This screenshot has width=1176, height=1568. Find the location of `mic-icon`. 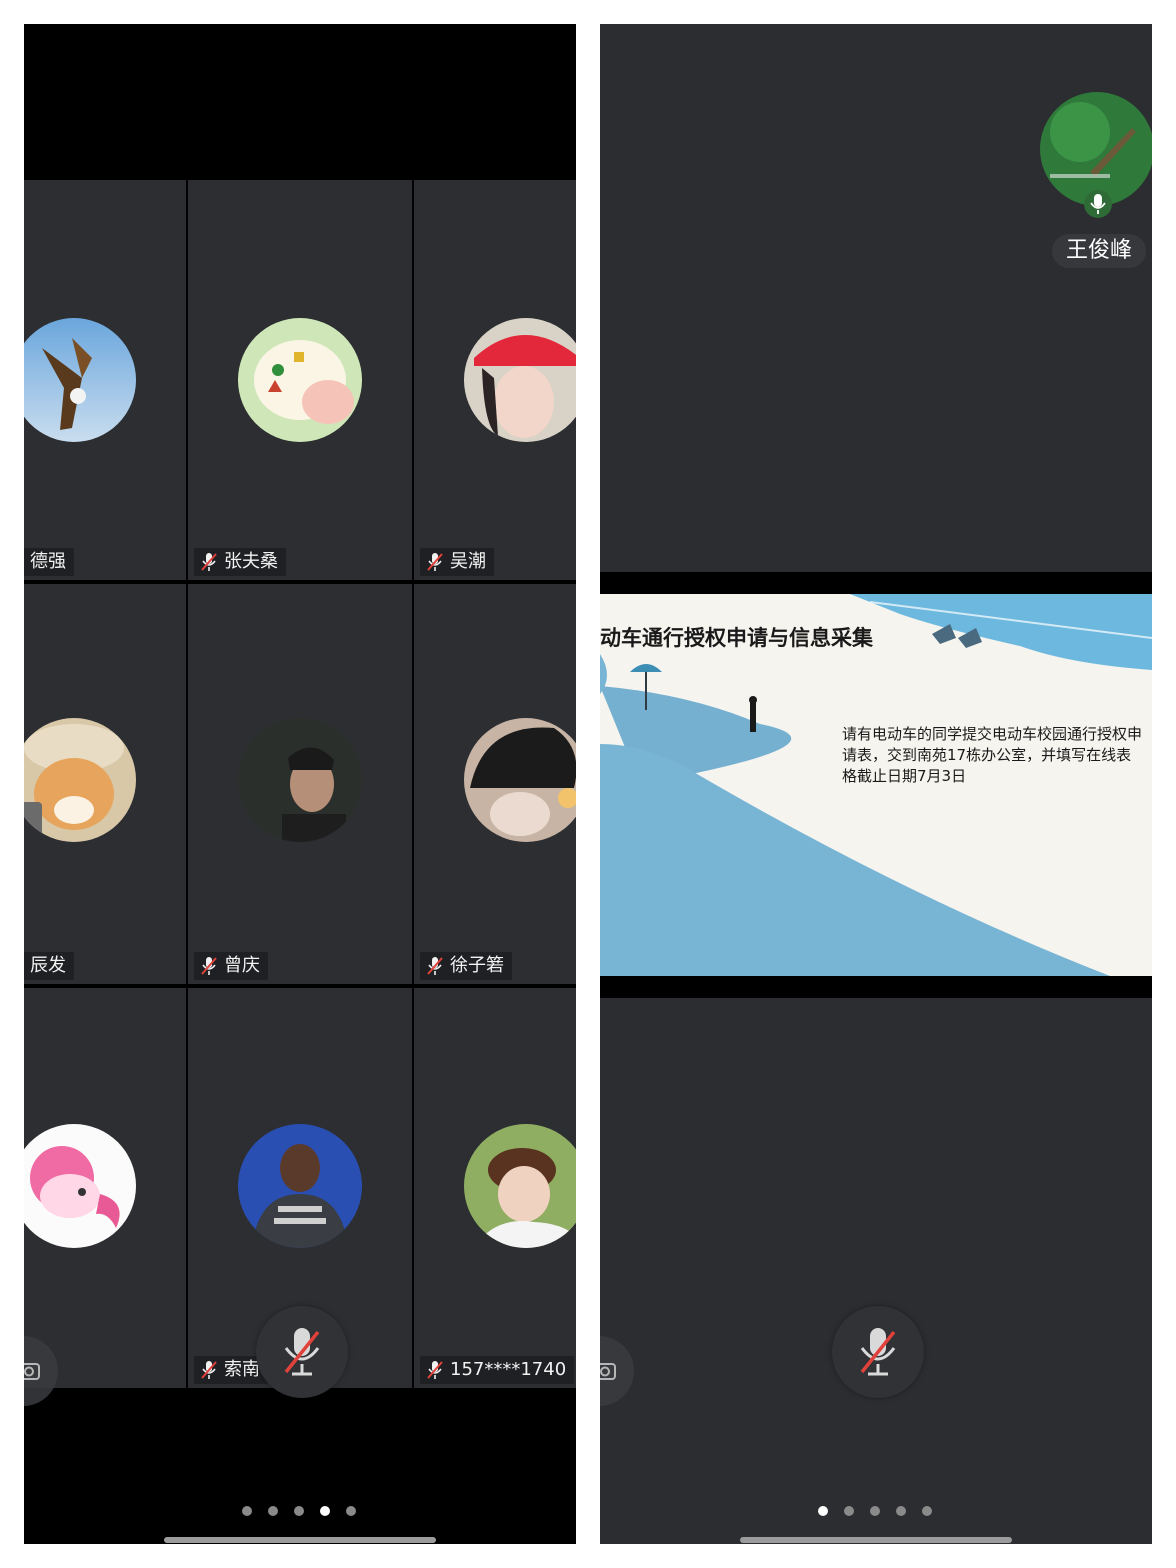

mic-icon is located at coordinates (1098, 204).